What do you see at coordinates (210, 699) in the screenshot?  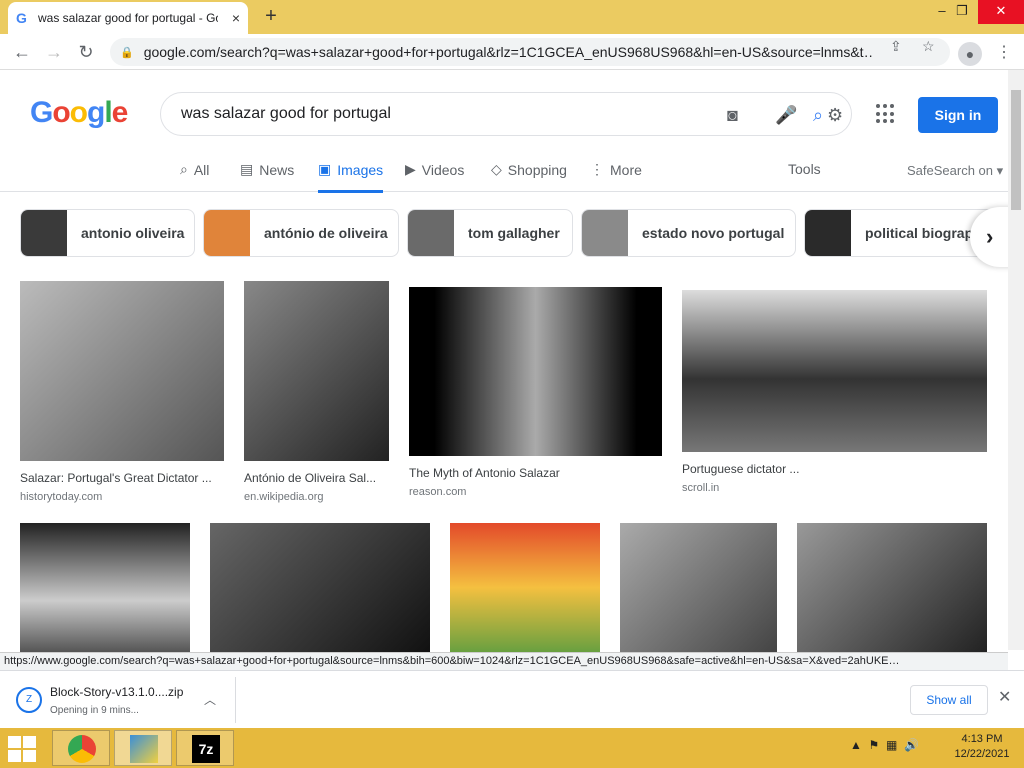 I see `chevron-up-icon: ︿` at bounding box center [210, 699].